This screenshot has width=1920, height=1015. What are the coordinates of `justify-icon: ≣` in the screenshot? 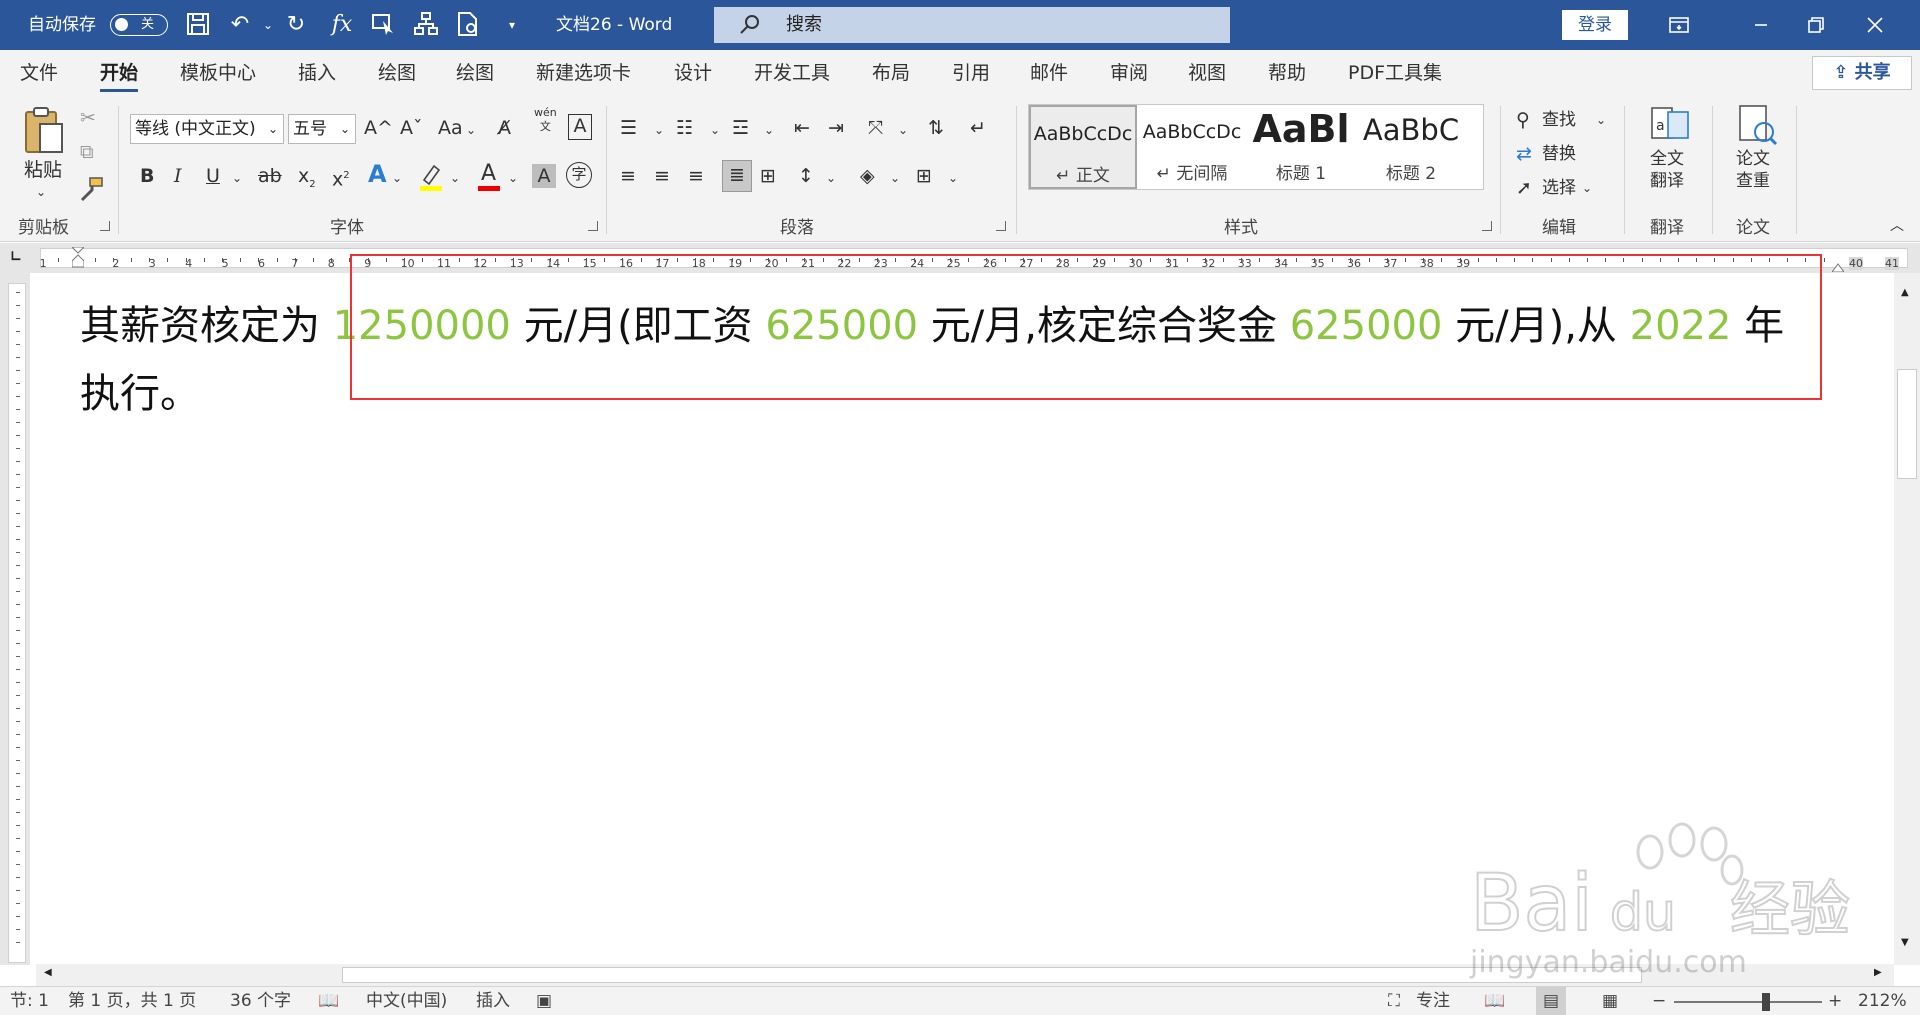 It's located at (737, 176).